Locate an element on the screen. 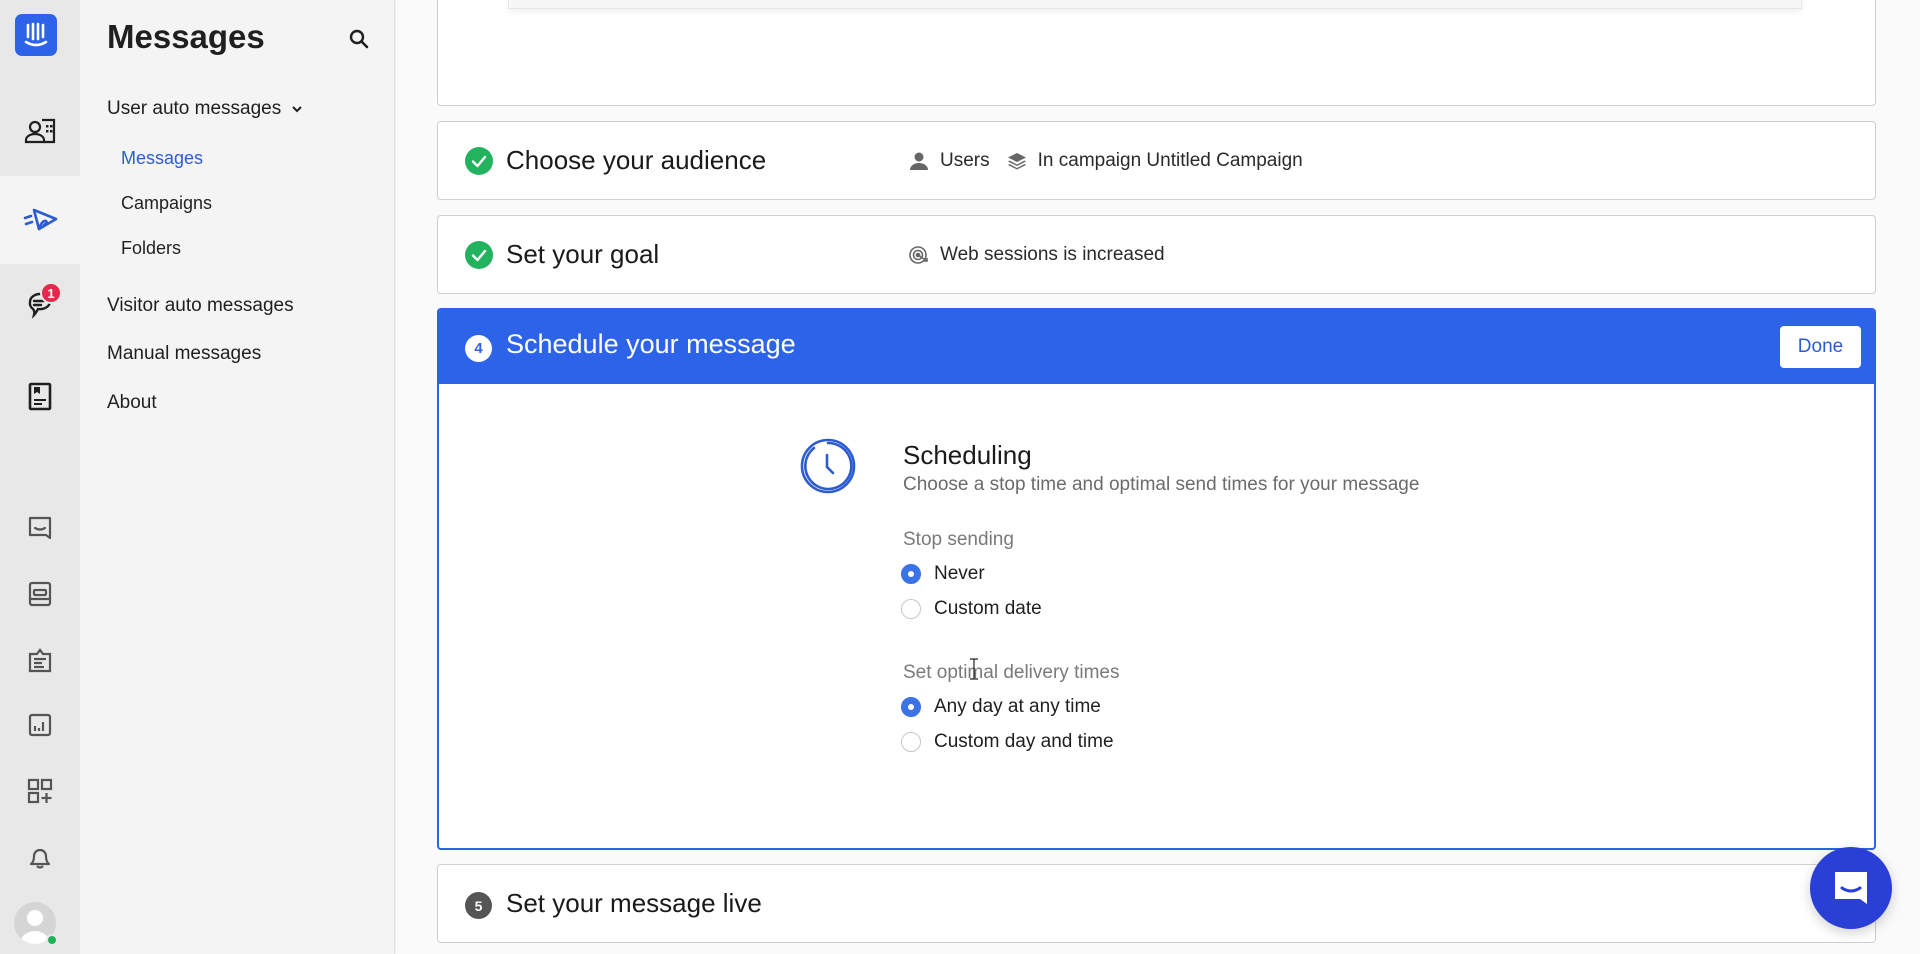 The width and height of the screenshot is (1920, 954). radio-custom-date: Custom date is located at coordinates (971, 609).